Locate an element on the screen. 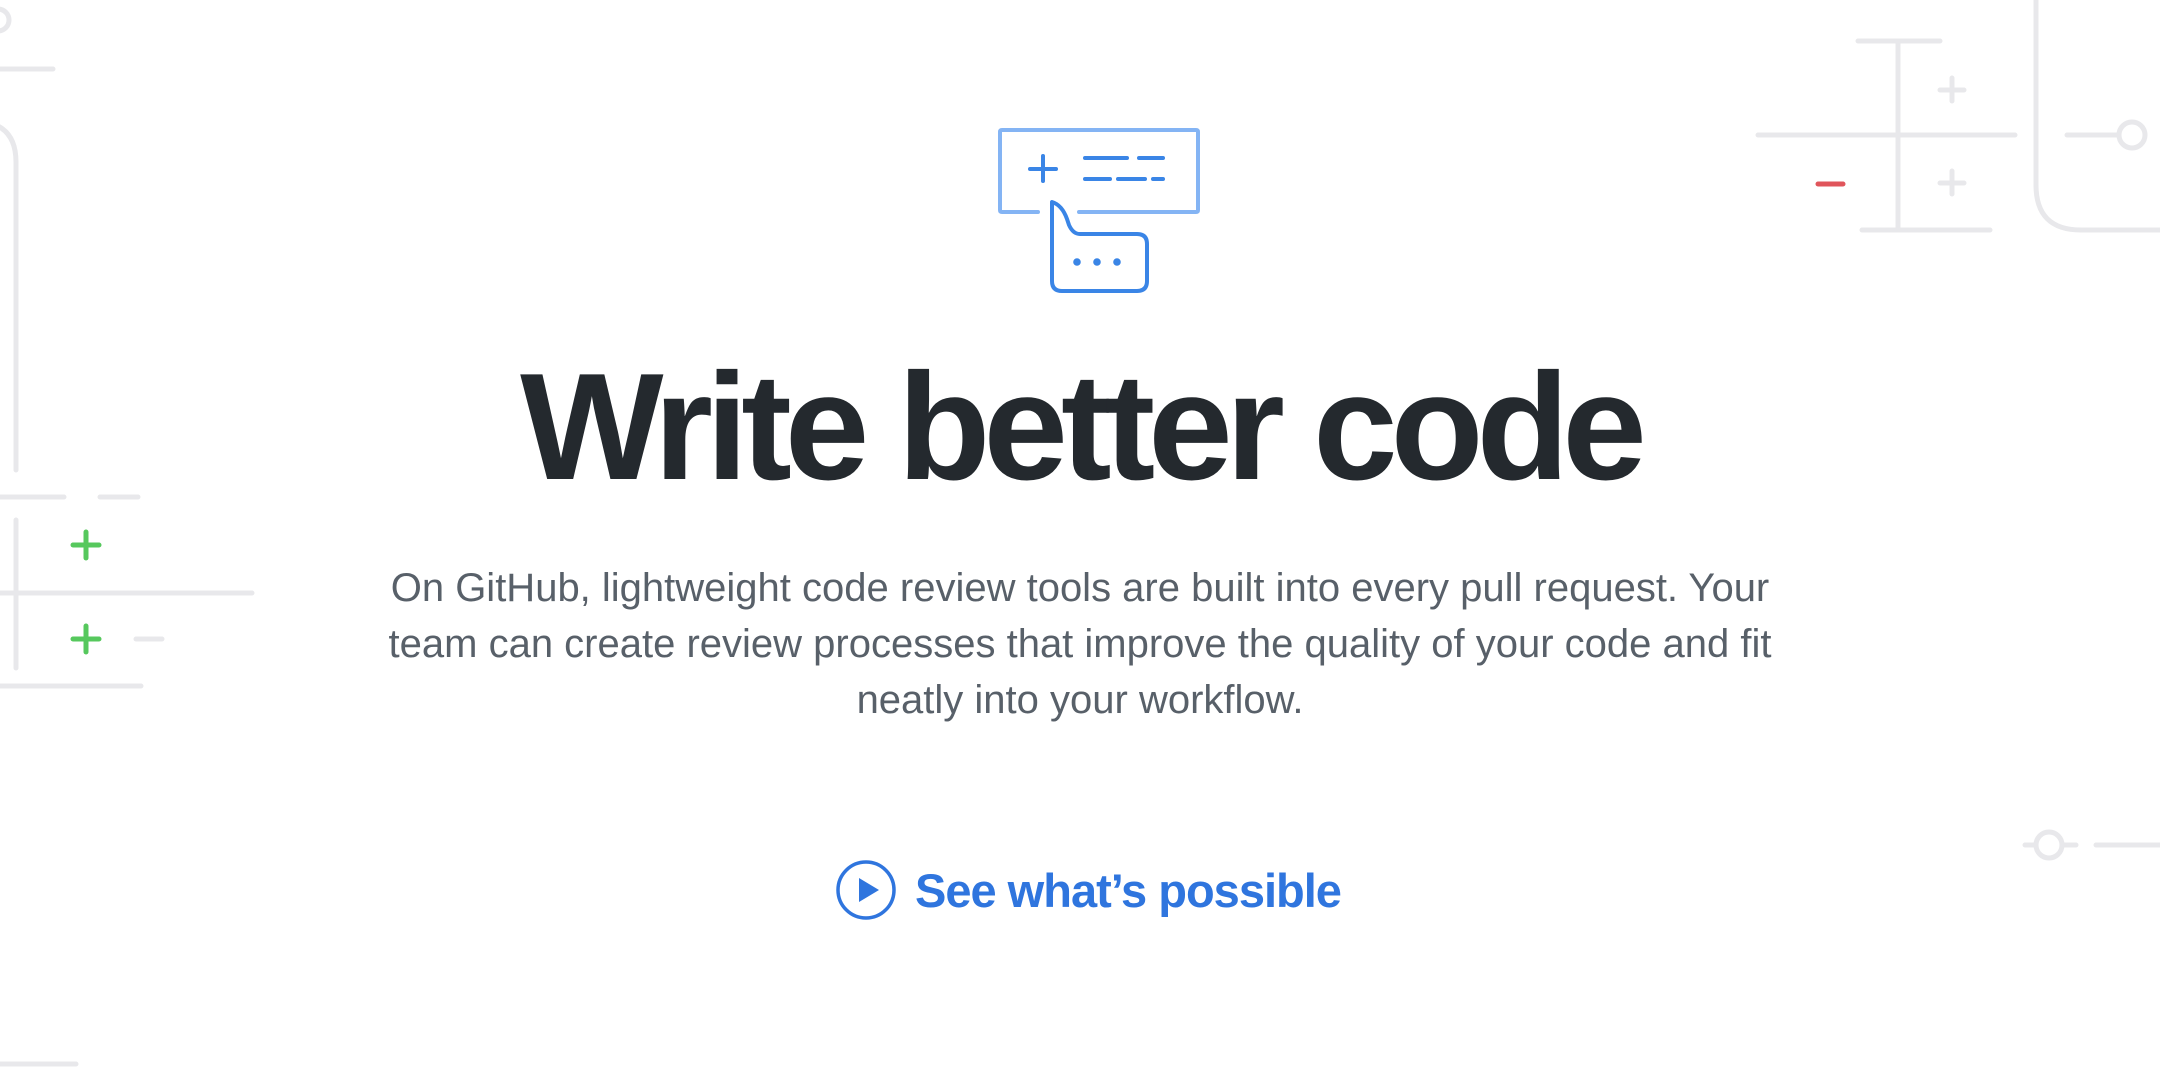  code-review-comment-icon is located at coordinates (1099, 210).